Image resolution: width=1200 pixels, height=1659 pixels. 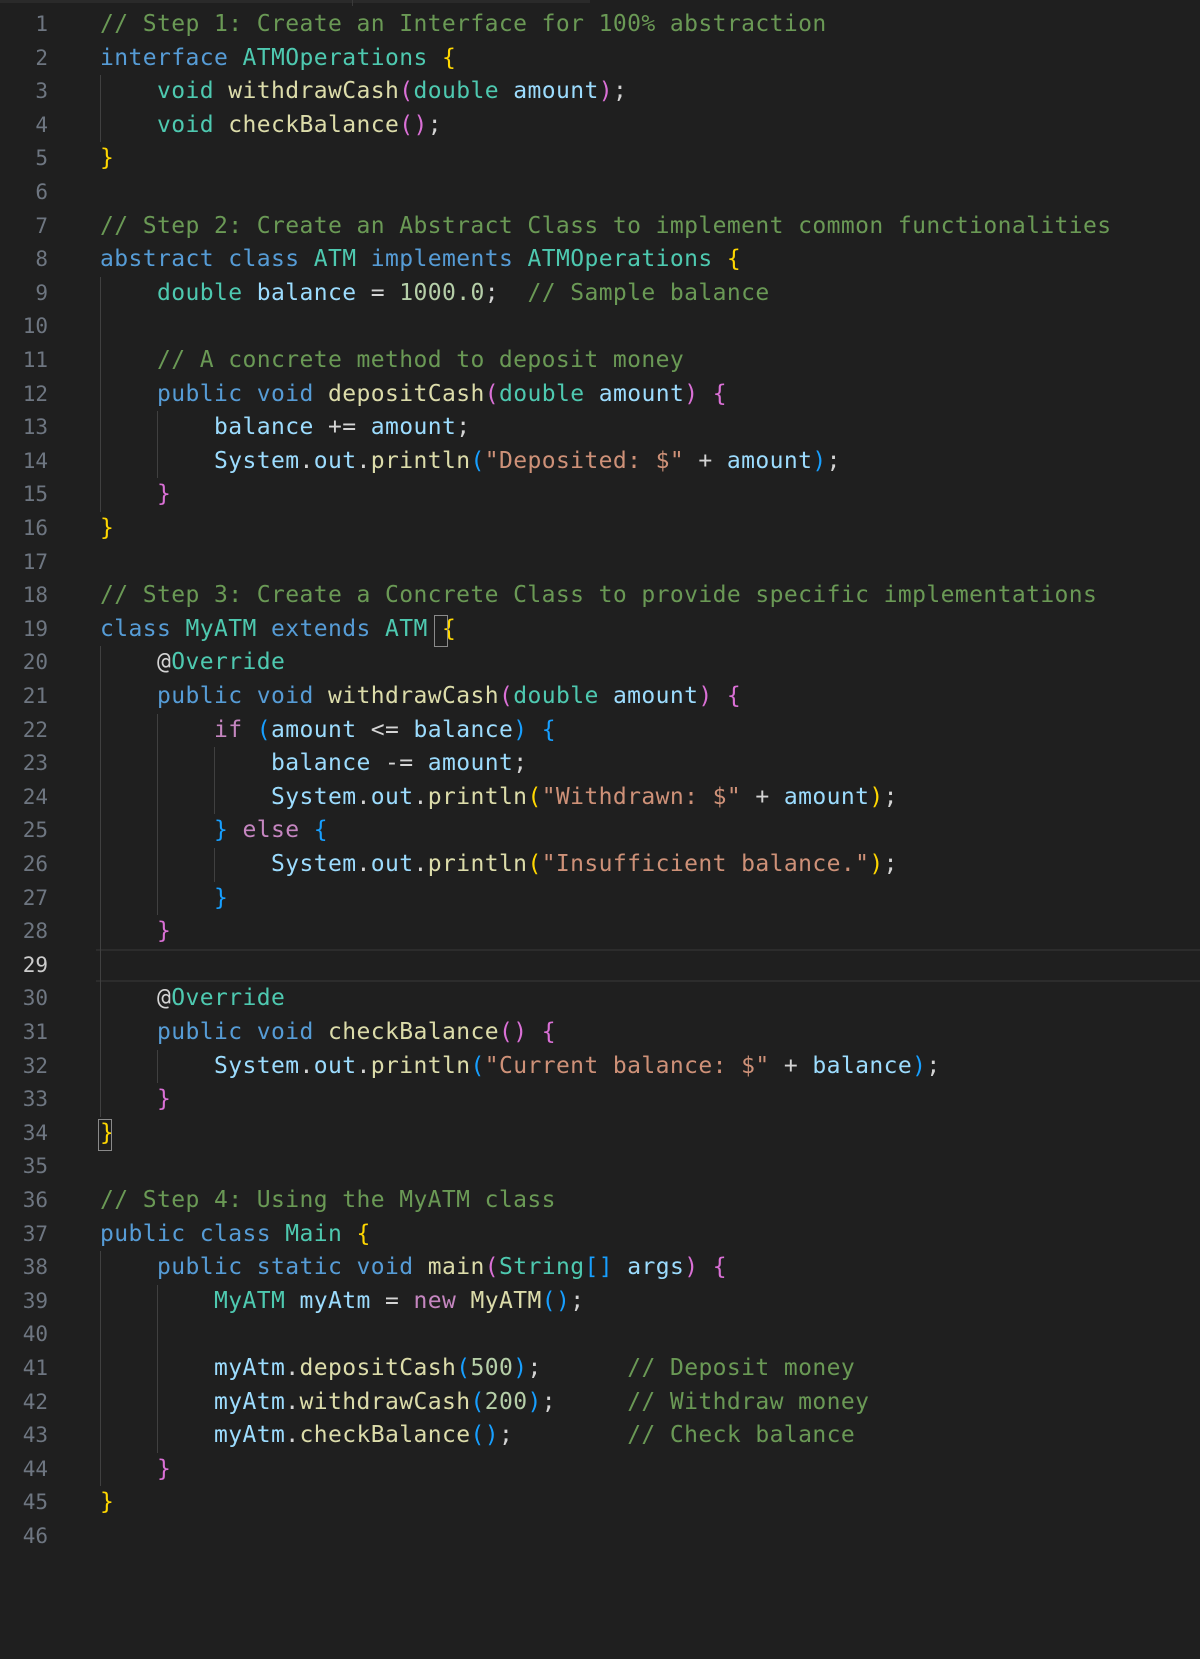 What do you see at coordinates (600, 1201) in the screenshot?
I see `code-line: 36 // Step 4: Using the MyATM class` at bounding box center [600, 1201].